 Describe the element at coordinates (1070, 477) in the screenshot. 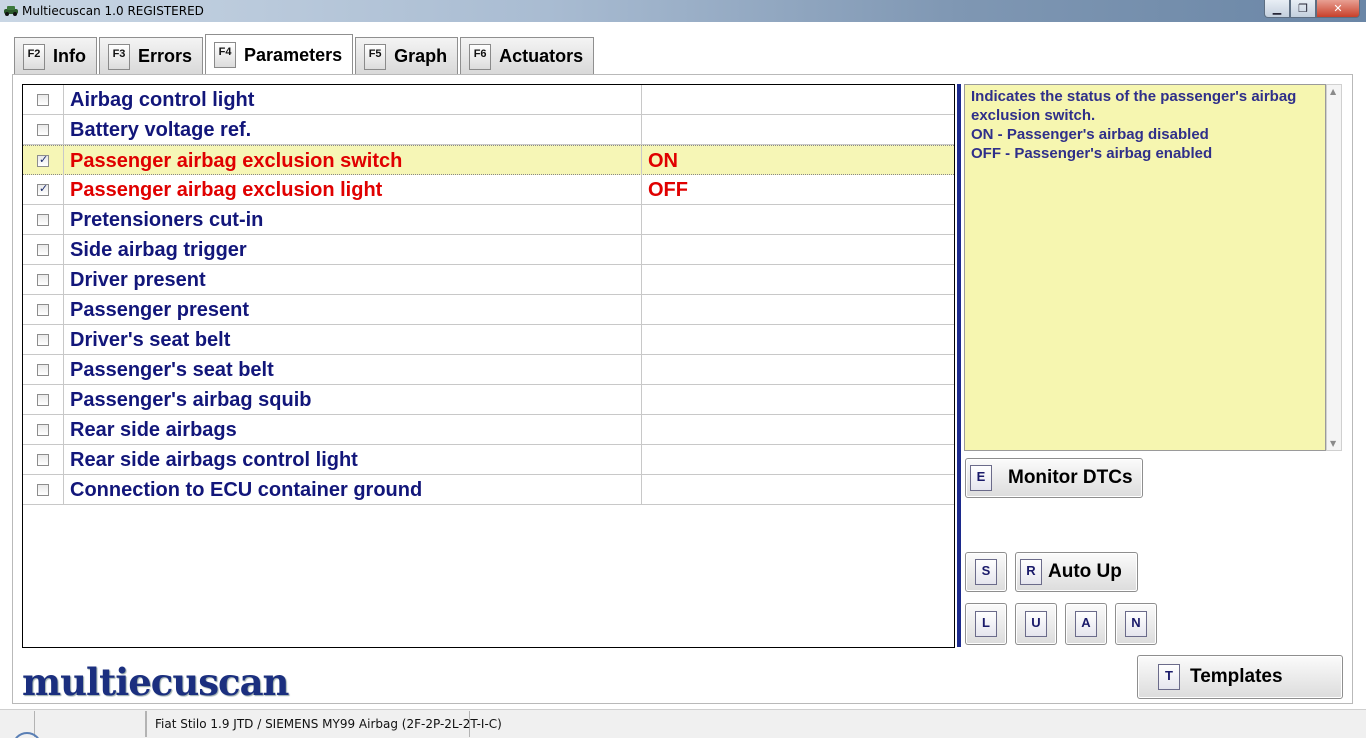

I see `monitor-dtcs-label: Monitor DTCs` at that location.